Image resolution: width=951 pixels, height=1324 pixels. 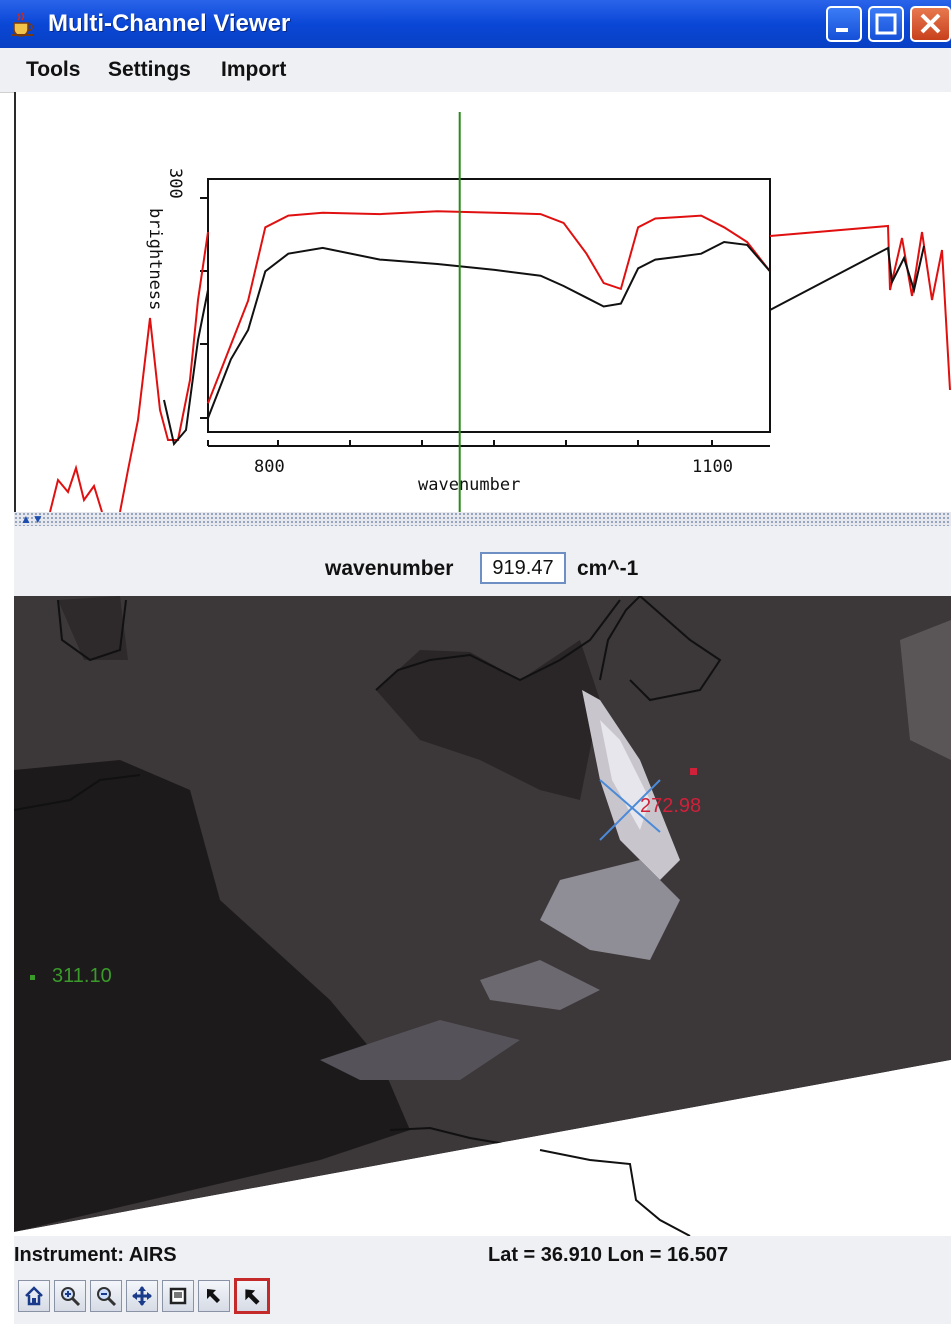 I want to click on green-probe-marker, so click(x=32, y=977).